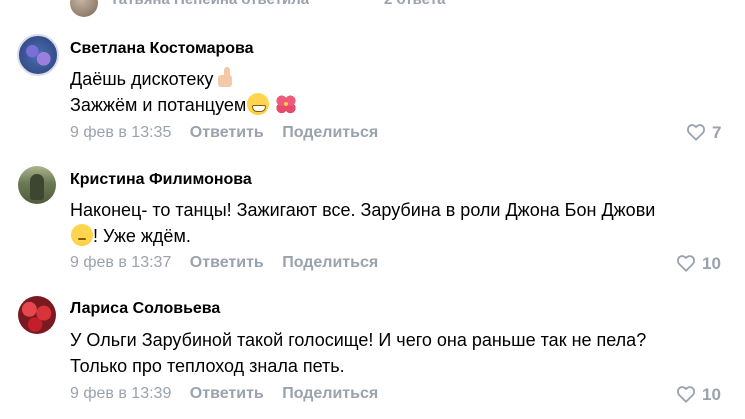 This screenshot has width=745, height=419. Describe the element at coordinates (286, 104) in the screenshot. I see `hibiscus-icon` at that location.